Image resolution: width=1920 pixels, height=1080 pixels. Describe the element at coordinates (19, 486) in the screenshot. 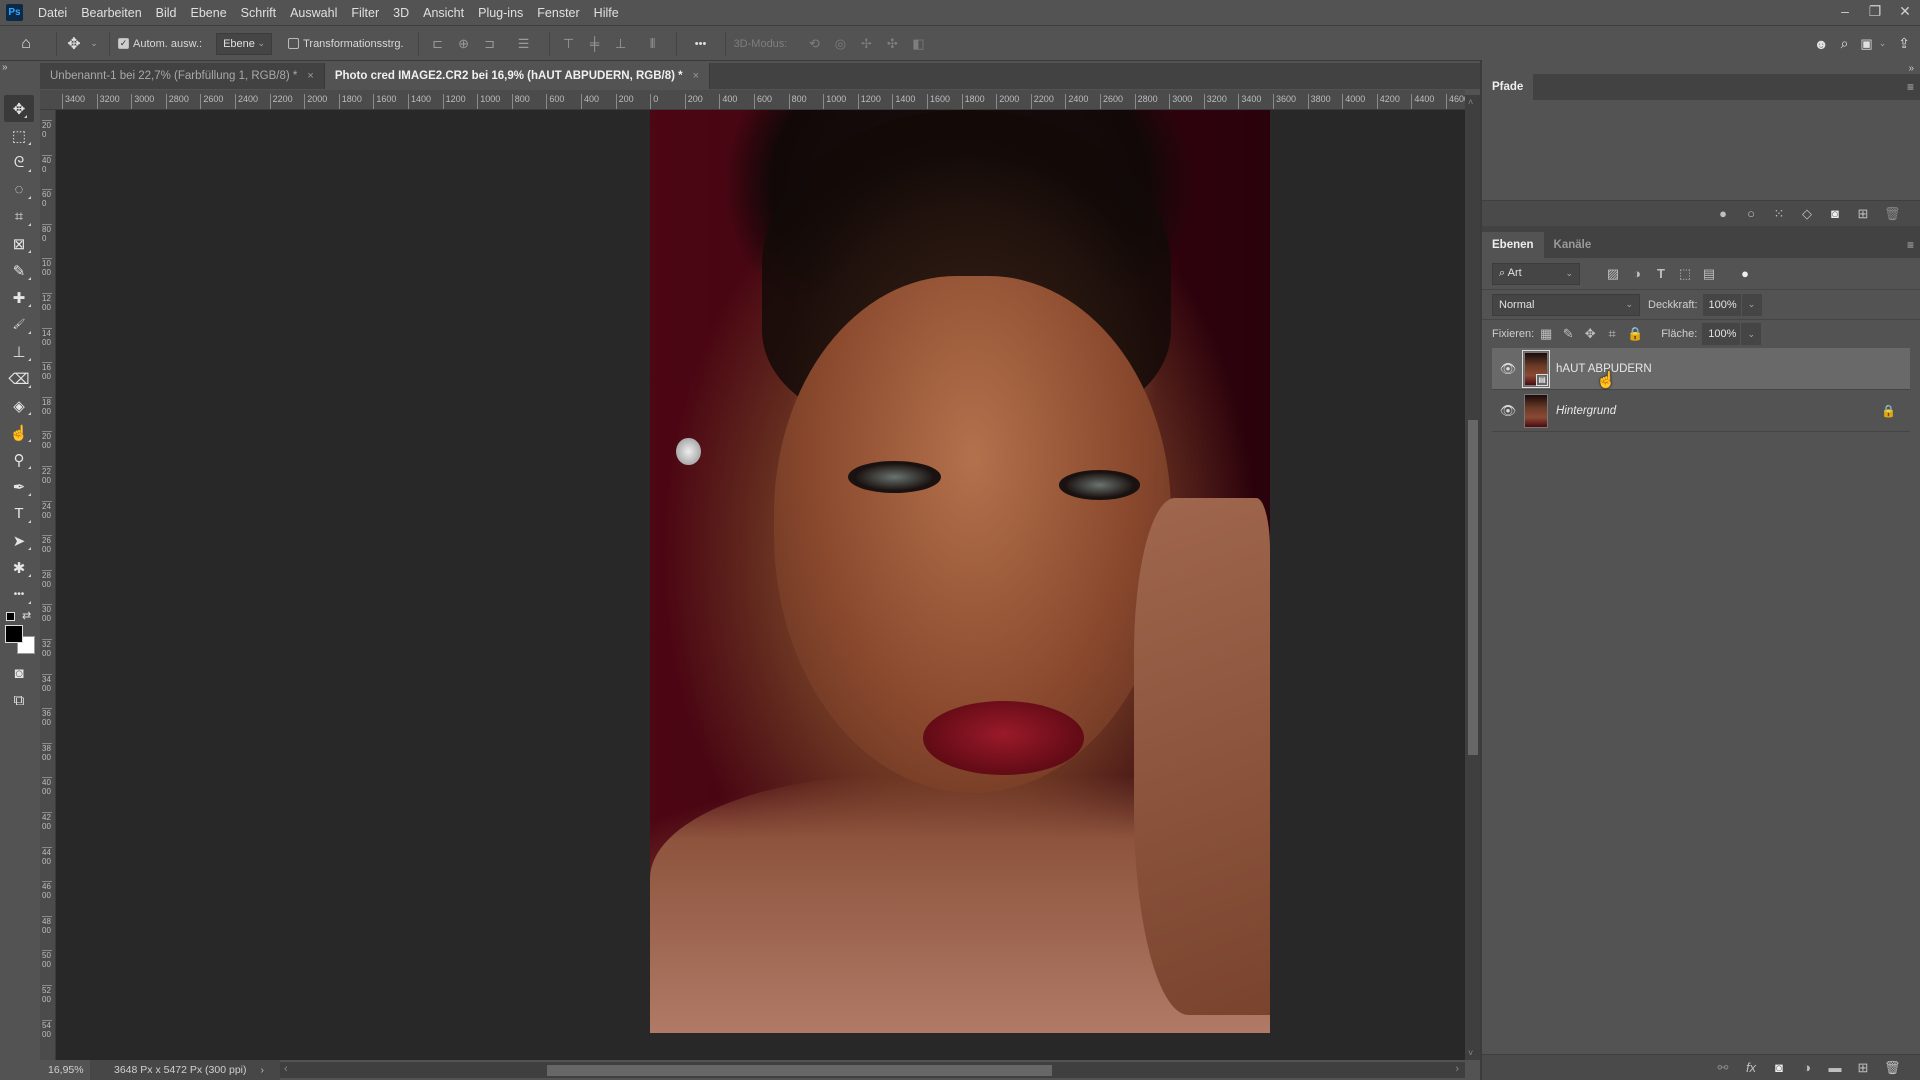

I see `pen-tool: ✒` at that location.